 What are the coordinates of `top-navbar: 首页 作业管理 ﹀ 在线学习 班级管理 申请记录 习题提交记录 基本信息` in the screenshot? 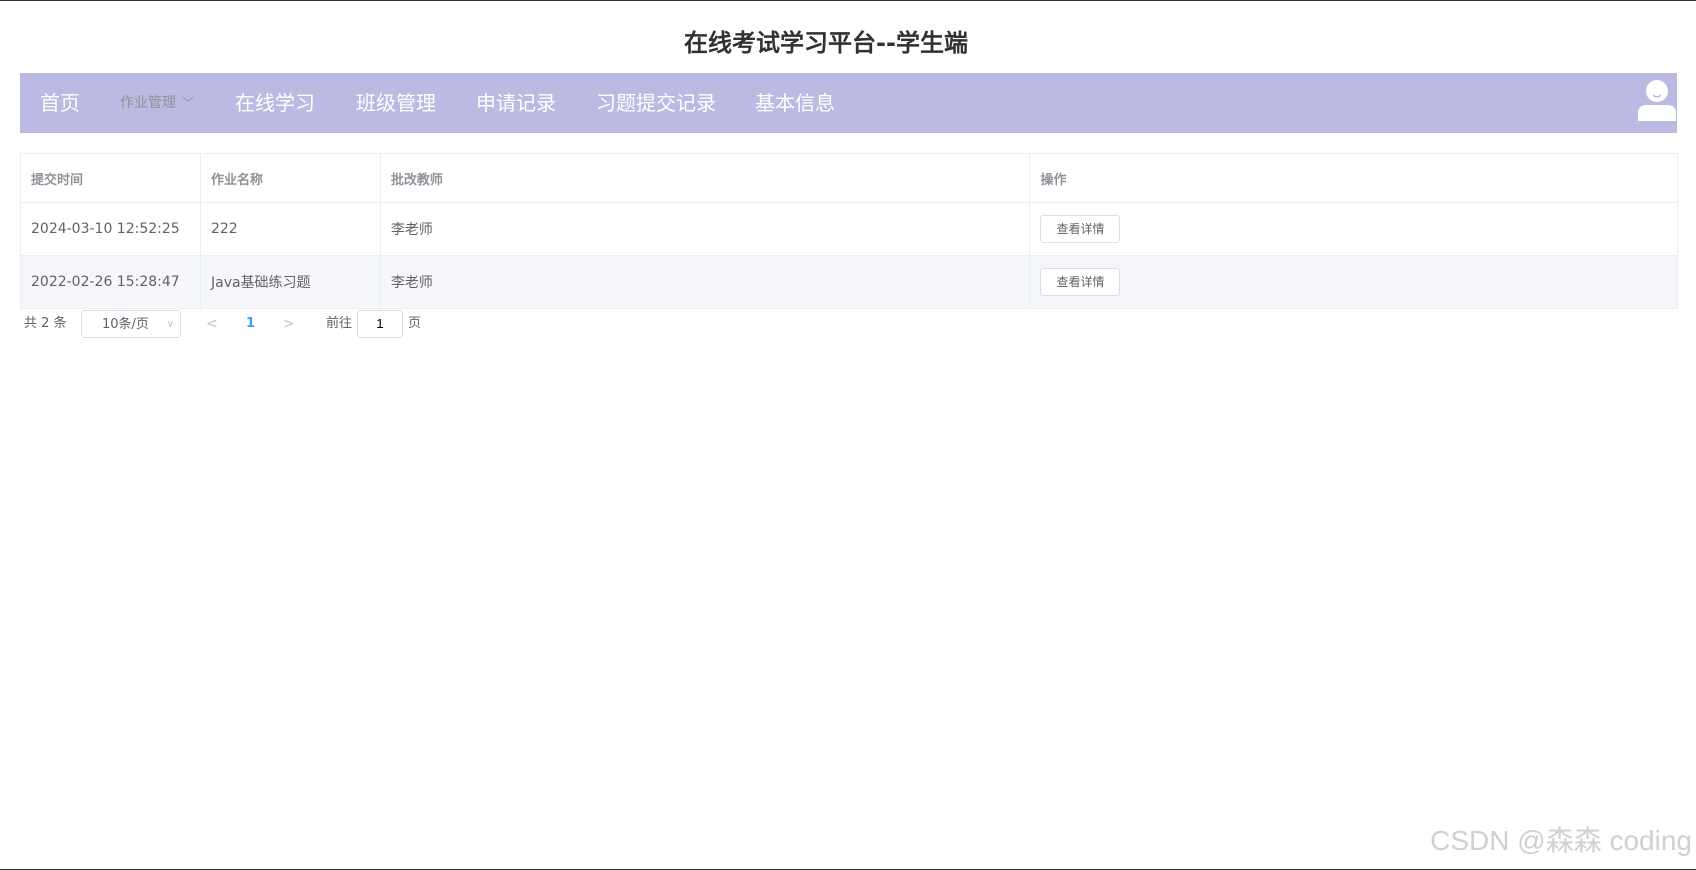 It's located at (848, 103).